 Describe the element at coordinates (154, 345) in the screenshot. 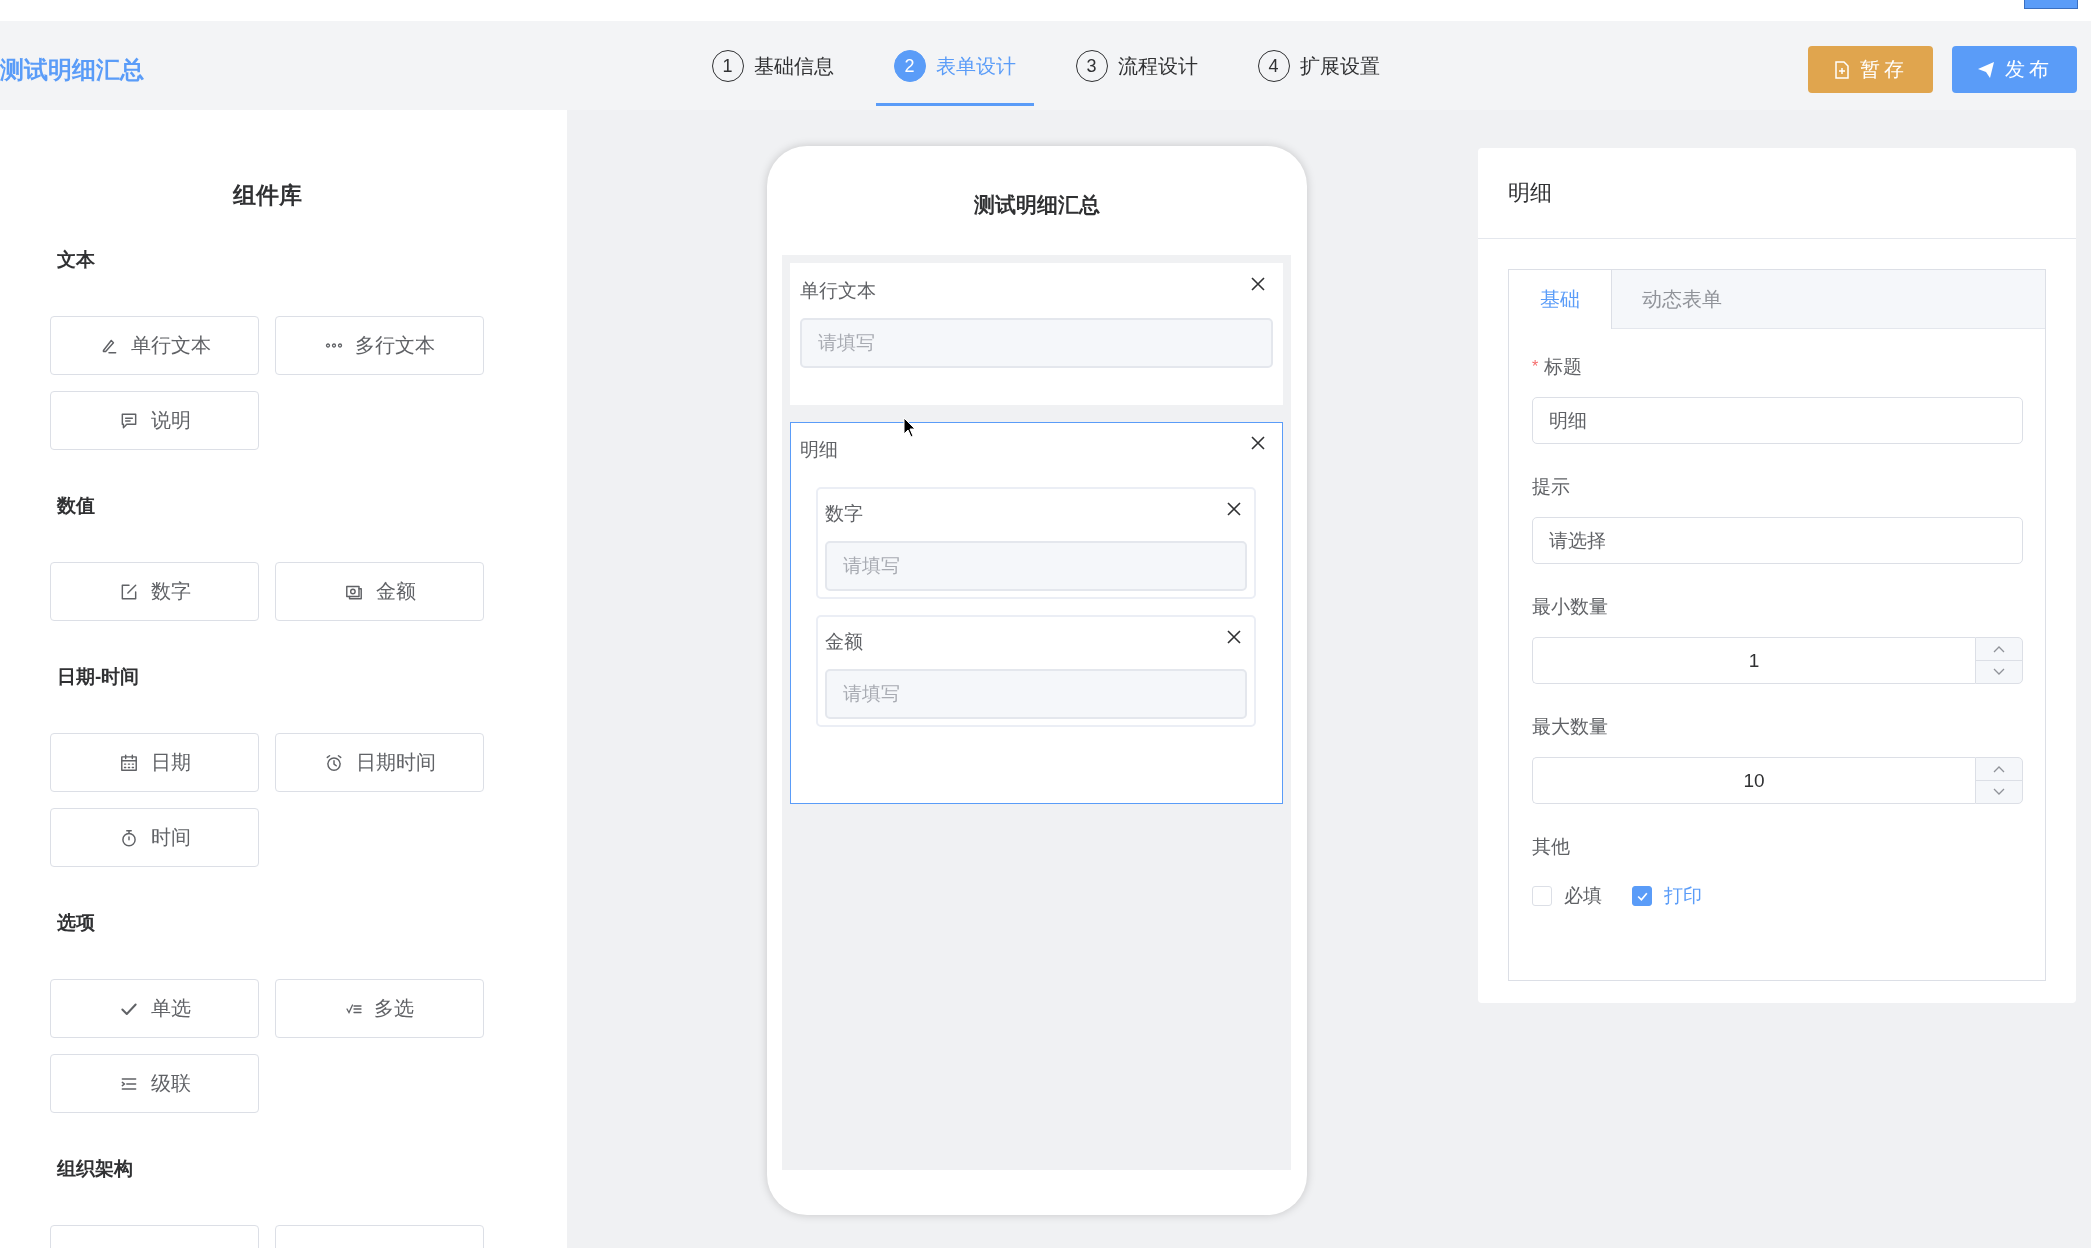

I see `component-button: 单行文本` at that location.